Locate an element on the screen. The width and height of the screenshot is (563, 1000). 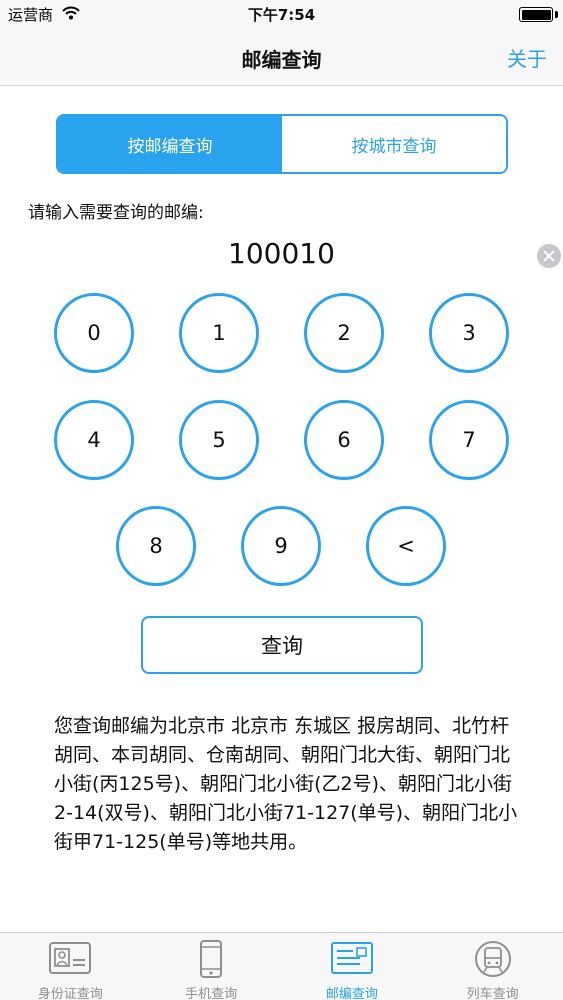
nav-bar: 邮编查询 关于 is located at coordinates (281, 58).